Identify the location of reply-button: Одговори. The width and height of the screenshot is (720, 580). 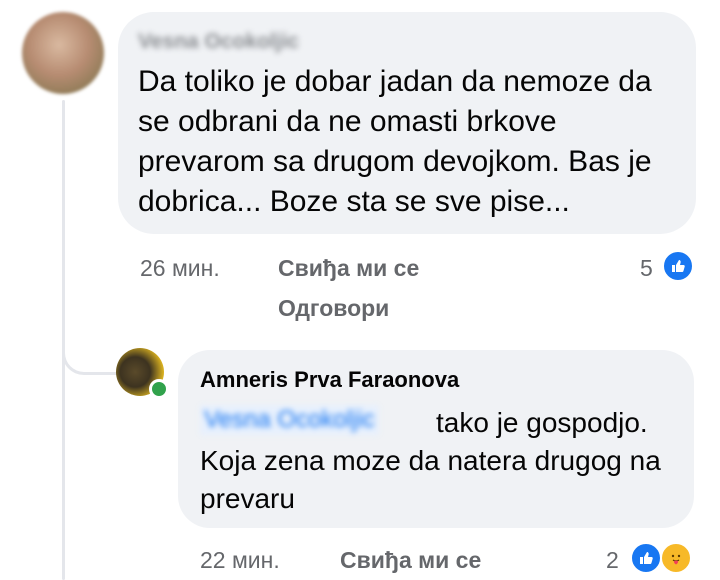
(333, 308).